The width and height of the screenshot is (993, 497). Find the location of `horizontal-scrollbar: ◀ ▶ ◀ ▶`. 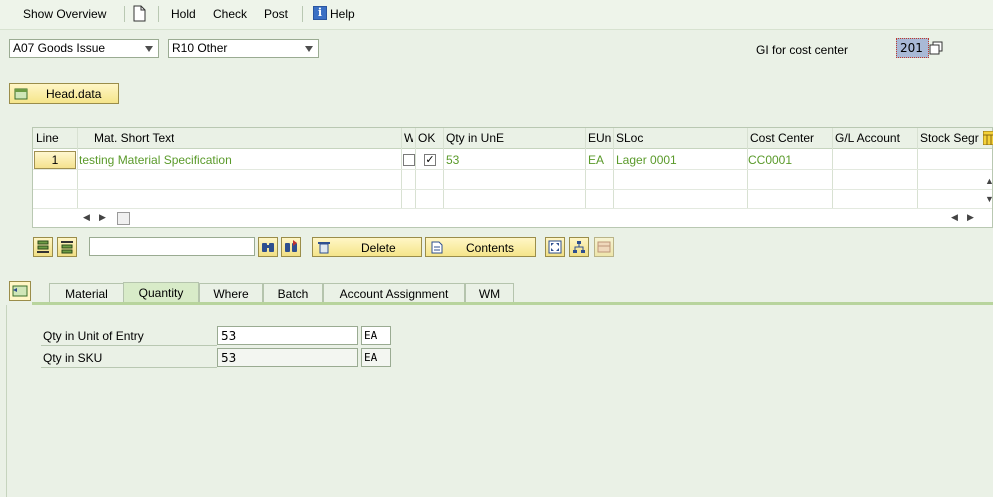

horizontal-scrollbar: ◀ ▶ ◀ ▶ is located at coordinates (525, 218).